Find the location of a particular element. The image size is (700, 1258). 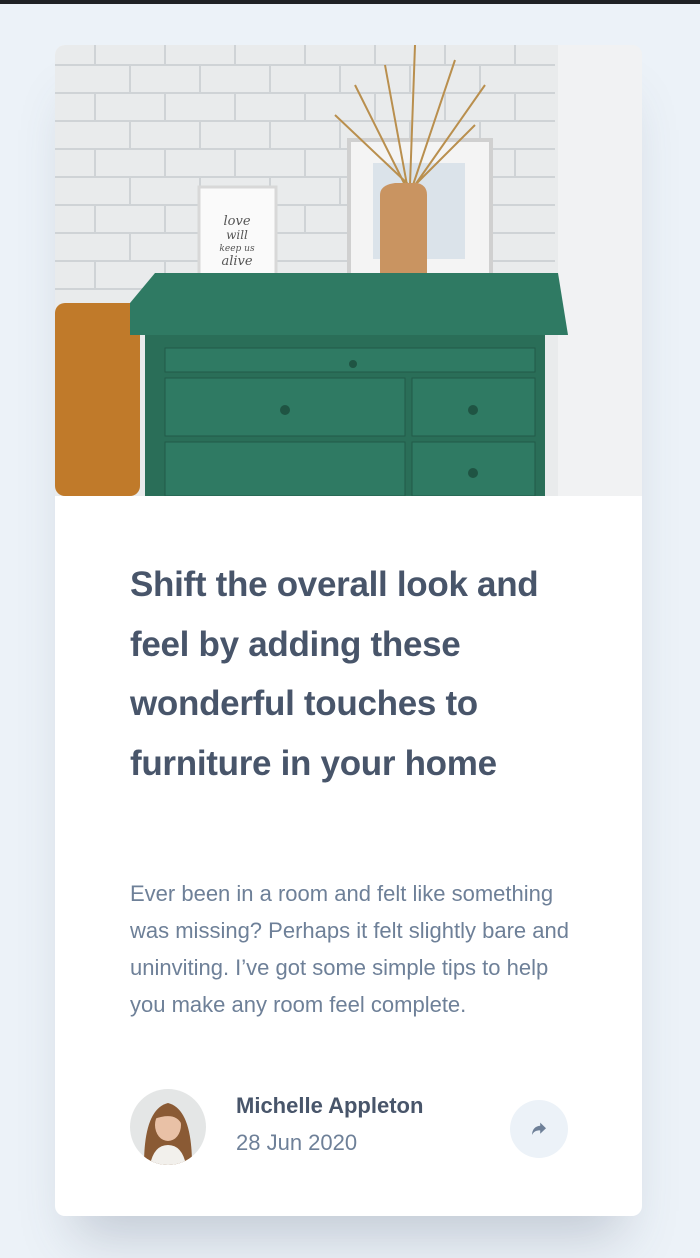

svg-text: keep us is located at coordinates (237, 249).